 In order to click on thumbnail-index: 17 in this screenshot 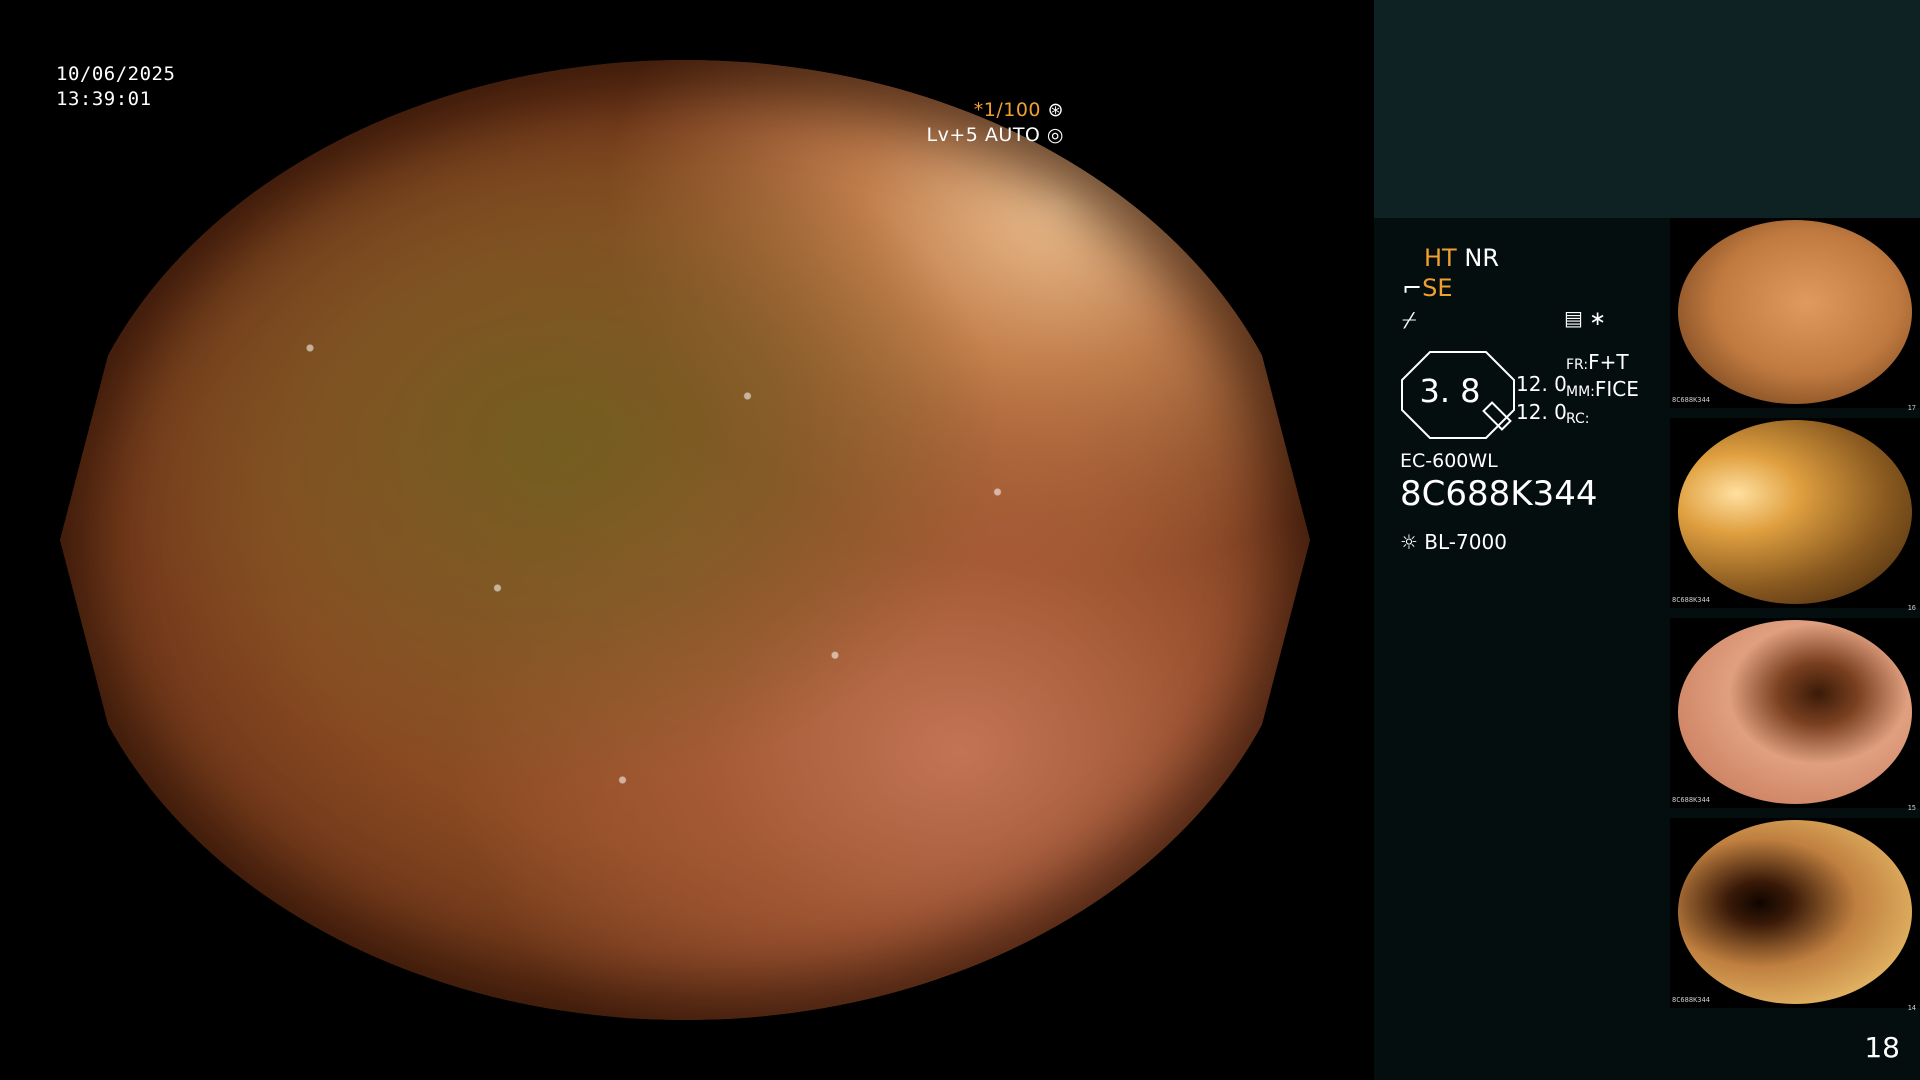, I will do `click(1911, 408)`.